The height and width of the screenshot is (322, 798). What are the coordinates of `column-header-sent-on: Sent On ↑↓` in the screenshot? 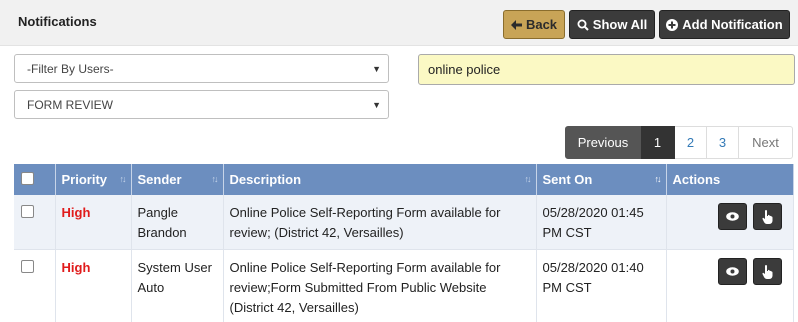 It's located at (601, 179).